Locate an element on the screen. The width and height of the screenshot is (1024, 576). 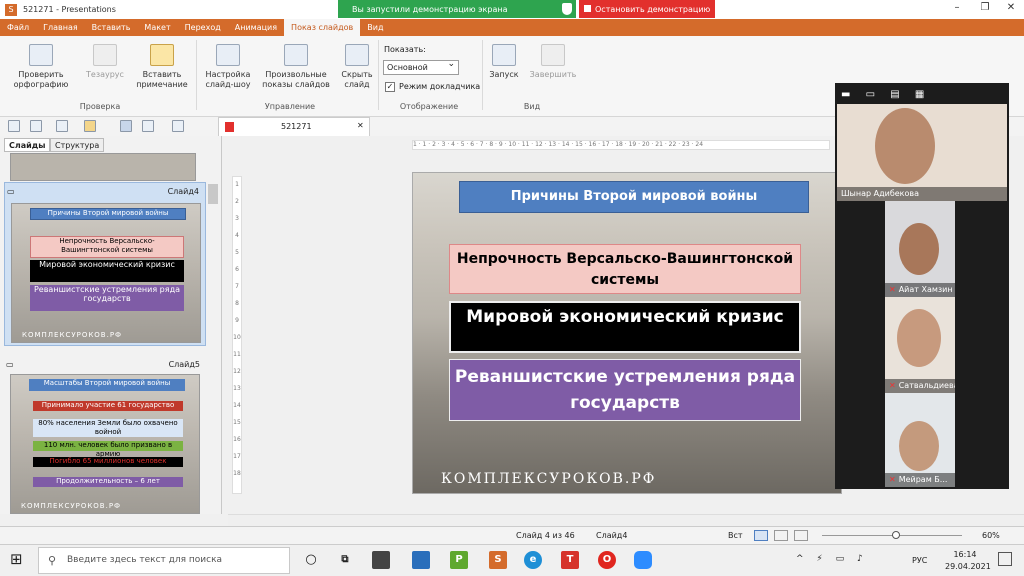
ruler-tick: 9 is located at coordinates (237, 320).